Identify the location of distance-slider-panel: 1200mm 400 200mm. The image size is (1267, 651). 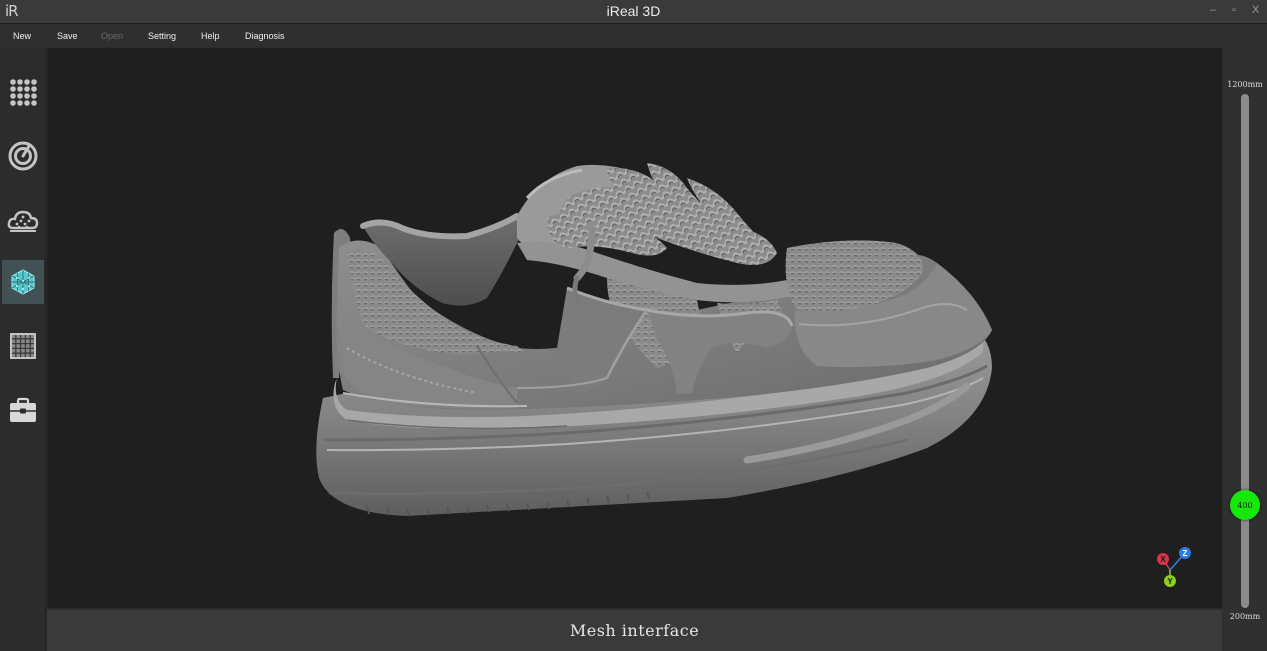
(1245, 349).